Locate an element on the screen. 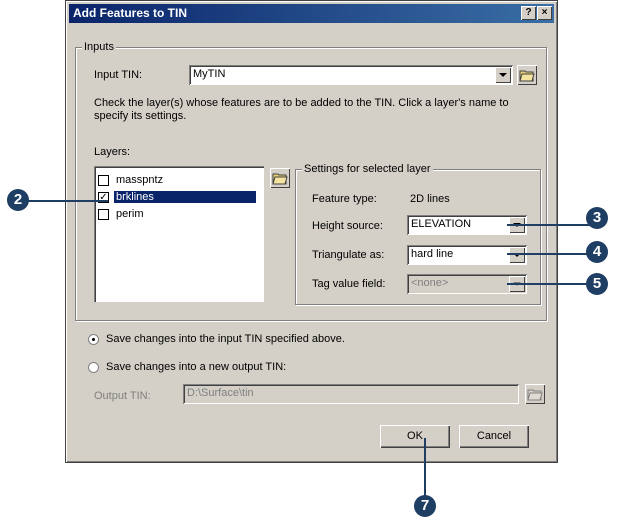  title-bar: Add Features to TIN ? × is located at coordinates (311, 13).